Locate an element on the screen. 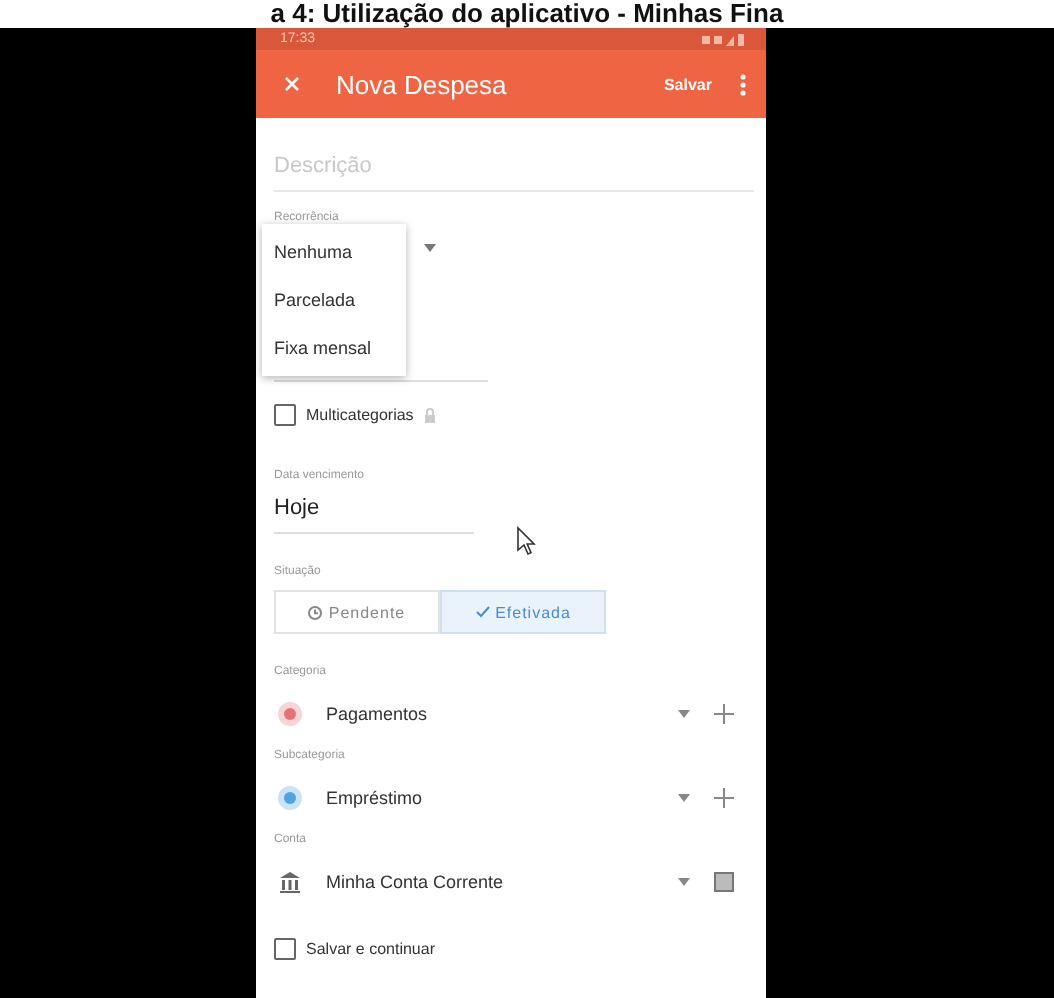  checkbox-label: Salvar e continuar is located at coordinates (370, 949).